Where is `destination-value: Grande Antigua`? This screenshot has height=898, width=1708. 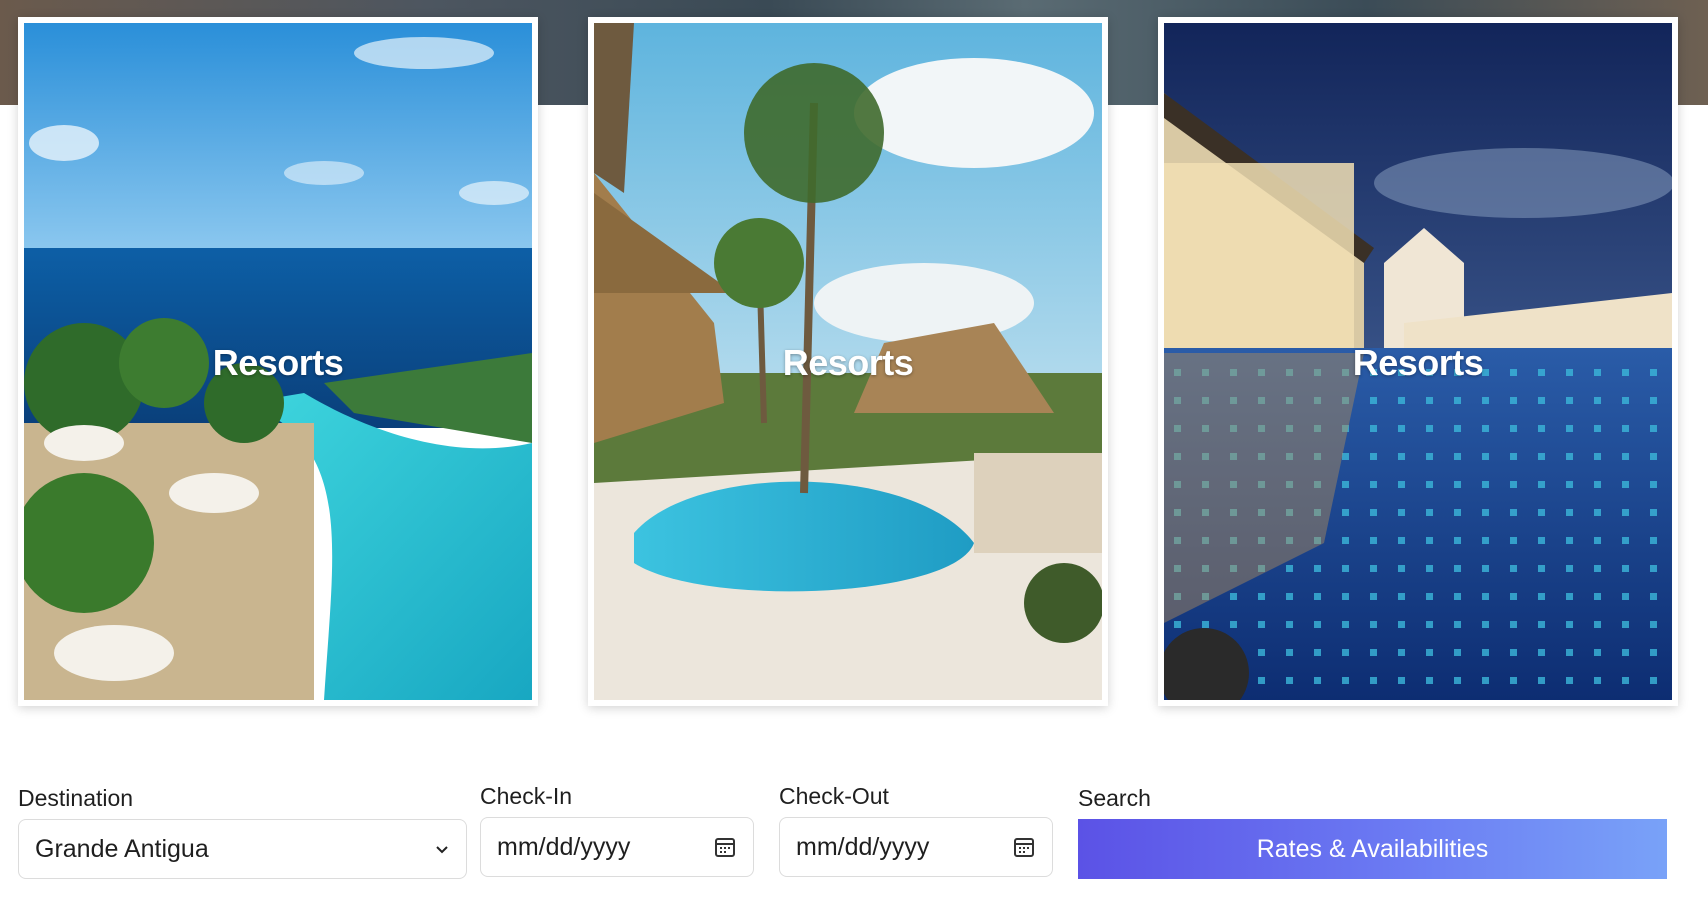
destination-value: Grande Antigua is located at coordinates (122, 848).